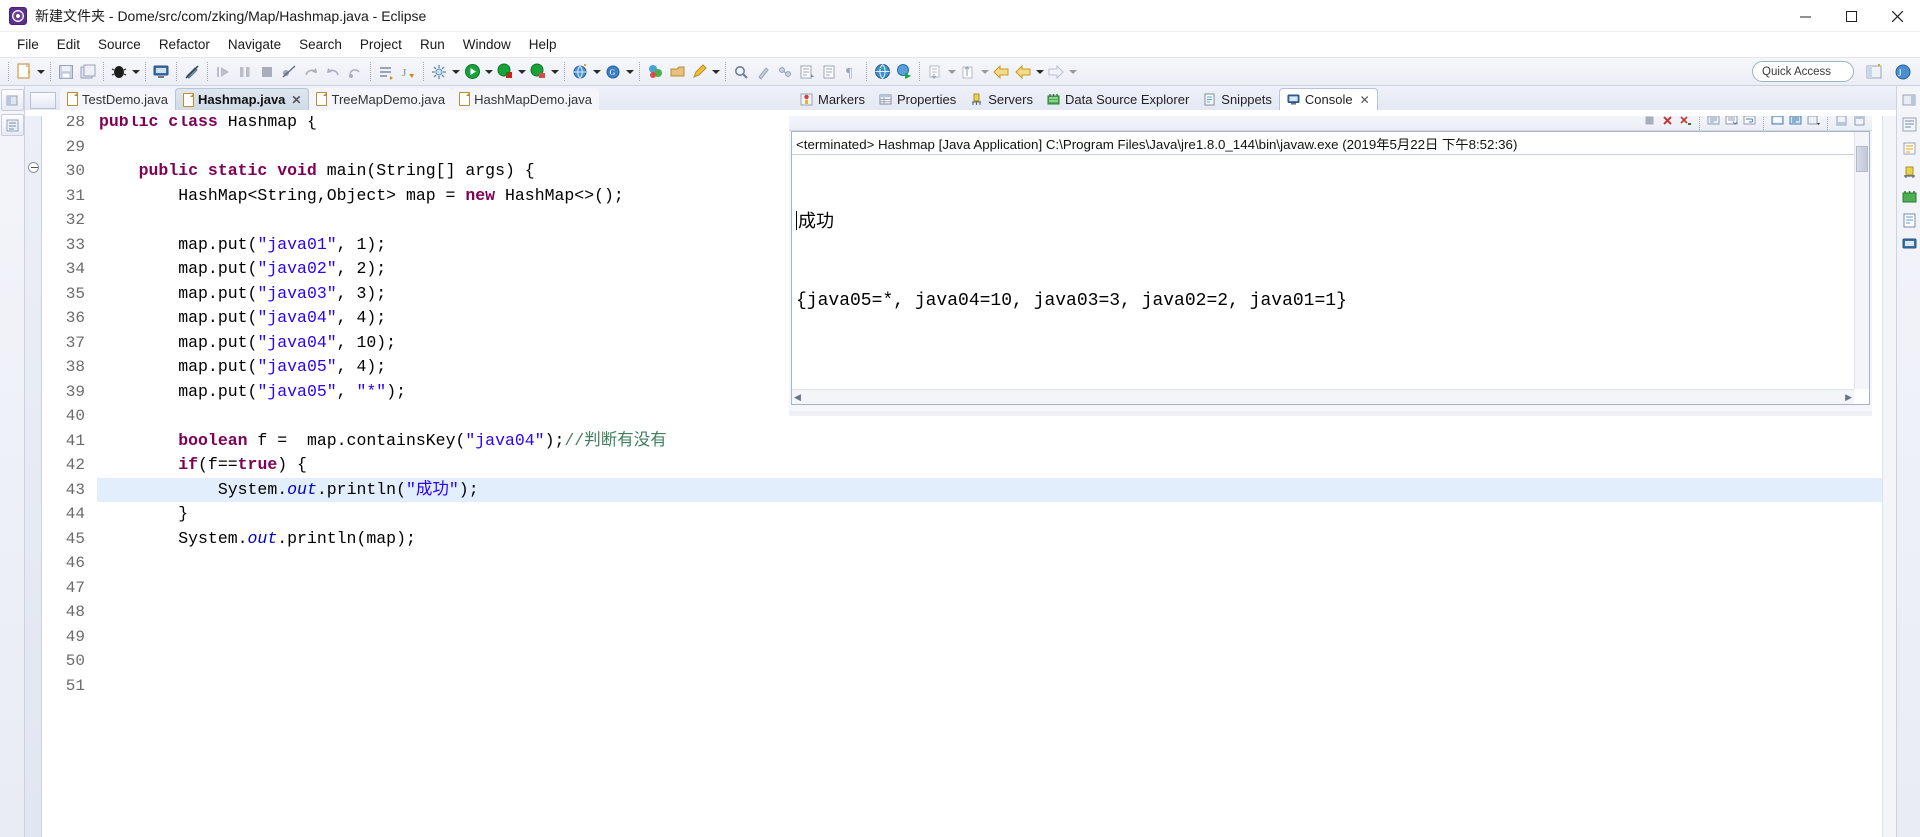 This screenshot has width=1920, height=837. Describe the element at coordinates (1118, 99) in the screenshot. I see `tab-data-source-explorer: Data Source Explorer` at that location.